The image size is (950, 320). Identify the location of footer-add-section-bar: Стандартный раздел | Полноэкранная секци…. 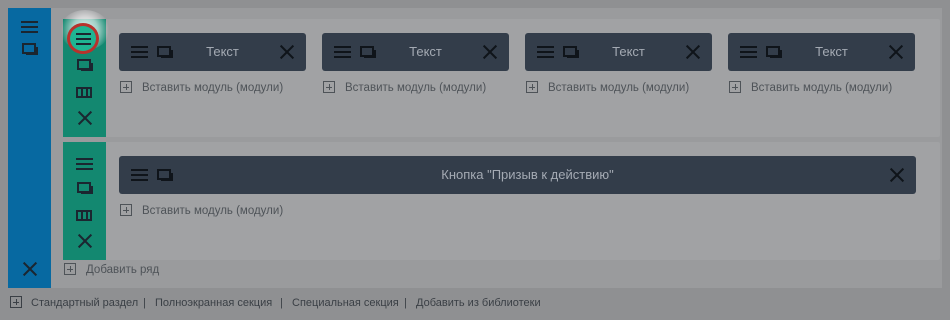
(310, 304).